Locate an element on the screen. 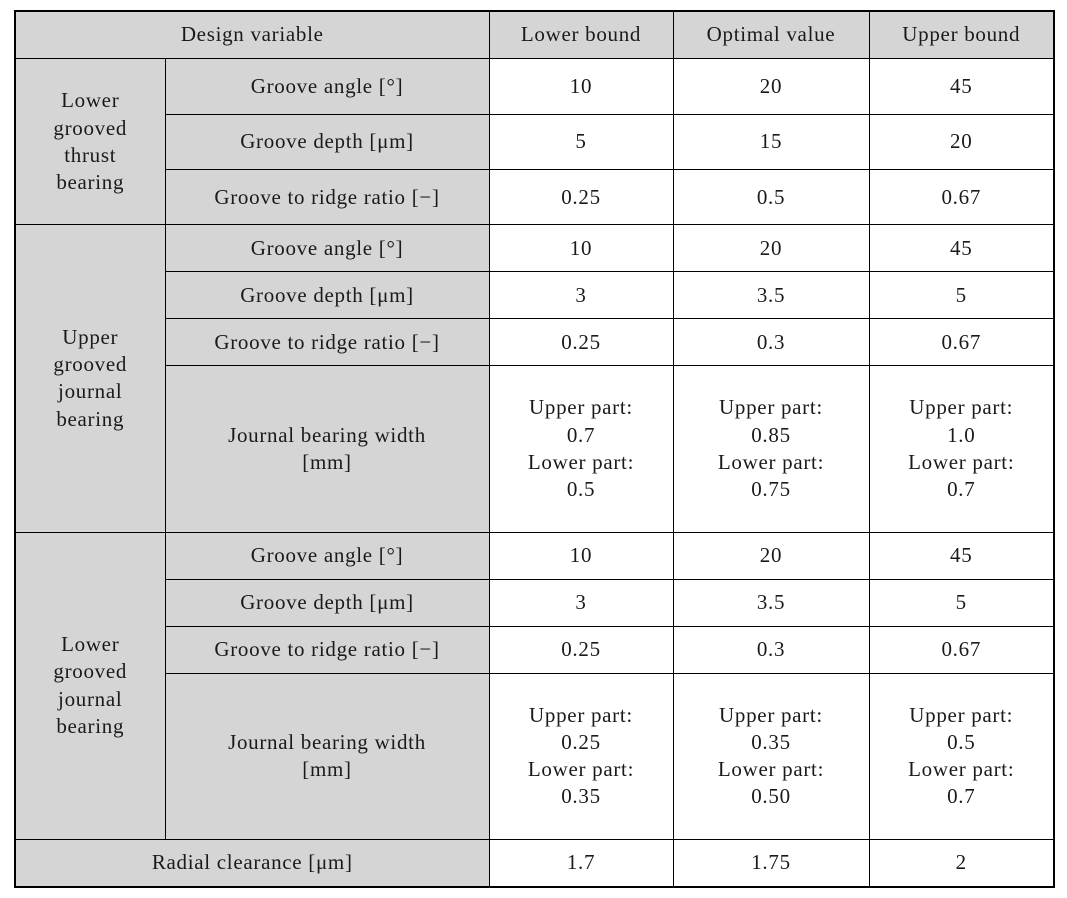 This screenshot has height=898, width=1067. lower-part-value: 0.5 is located at coordinates (581, 489).